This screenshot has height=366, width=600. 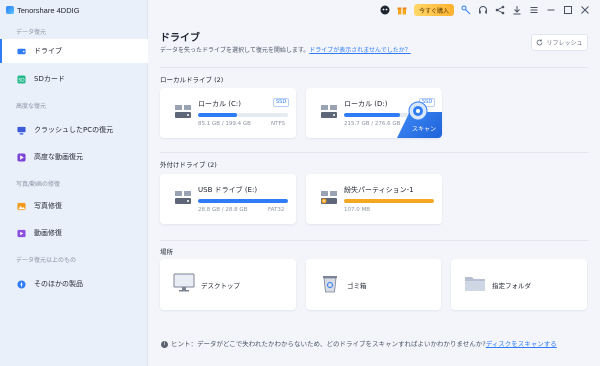 What do you see at coordinates (564, 43) in the screenshot?
I see `refresh-label: リフレッシュ` at bounding box center [564, 43].